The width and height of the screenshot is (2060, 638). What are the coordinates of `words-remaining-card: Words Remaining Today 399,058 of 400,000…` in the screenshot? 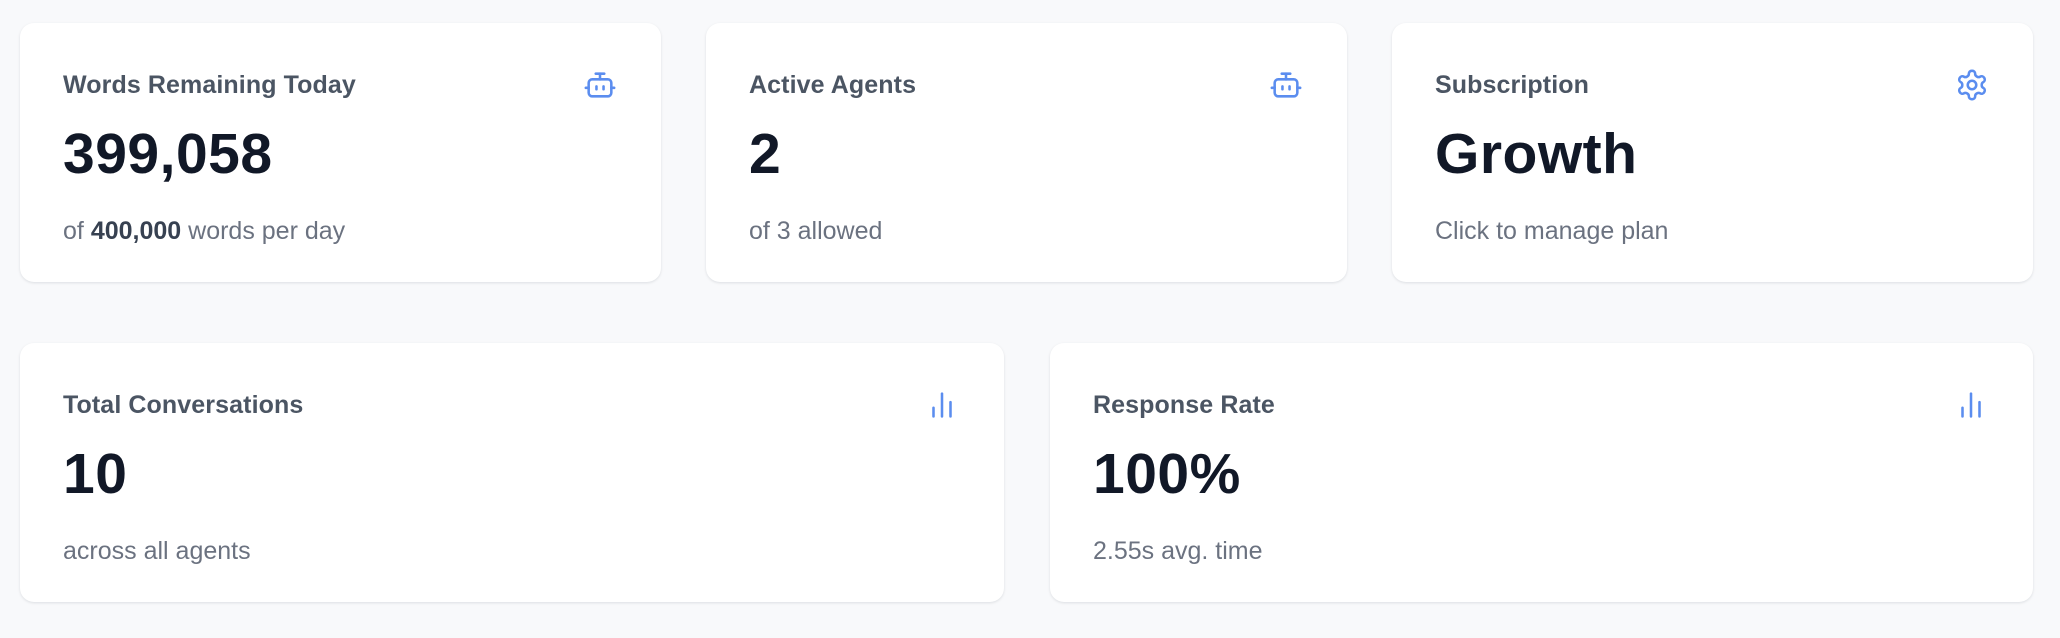 It's located at (340, 152).